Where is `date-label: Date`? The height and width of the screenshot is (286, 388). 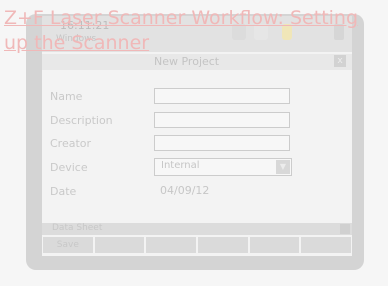
date-label: Date is located at coordinates (63, 191).